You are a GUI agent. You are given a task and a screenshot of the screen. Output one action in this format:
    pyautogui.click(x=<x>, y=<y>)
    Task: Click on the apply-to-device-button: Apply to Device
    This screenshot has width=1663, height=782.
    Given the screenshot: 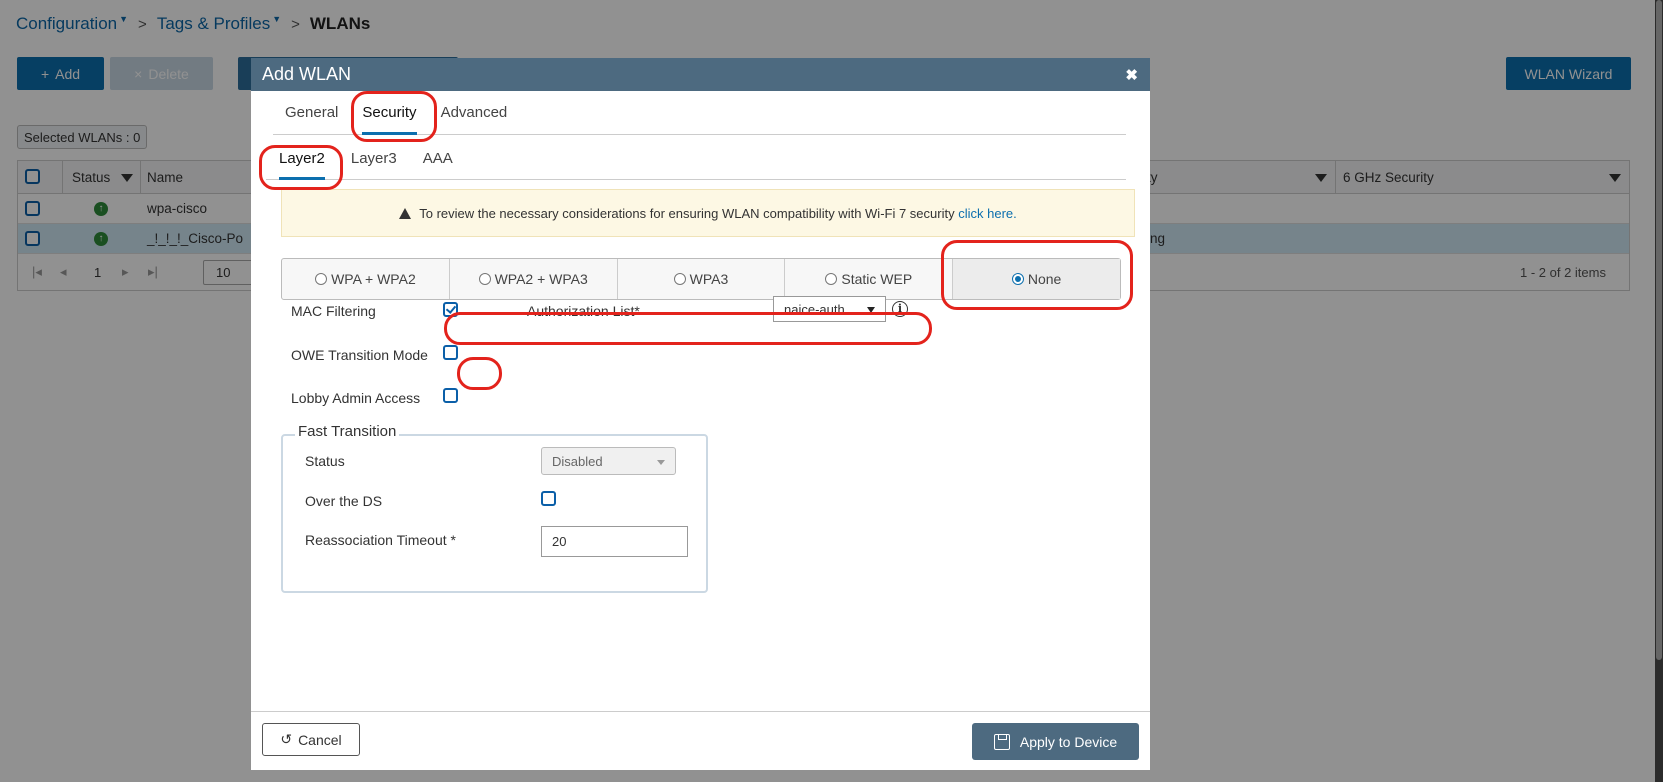 What is the action you would take?
    pyautogui.click(x=1055, y=741)
    